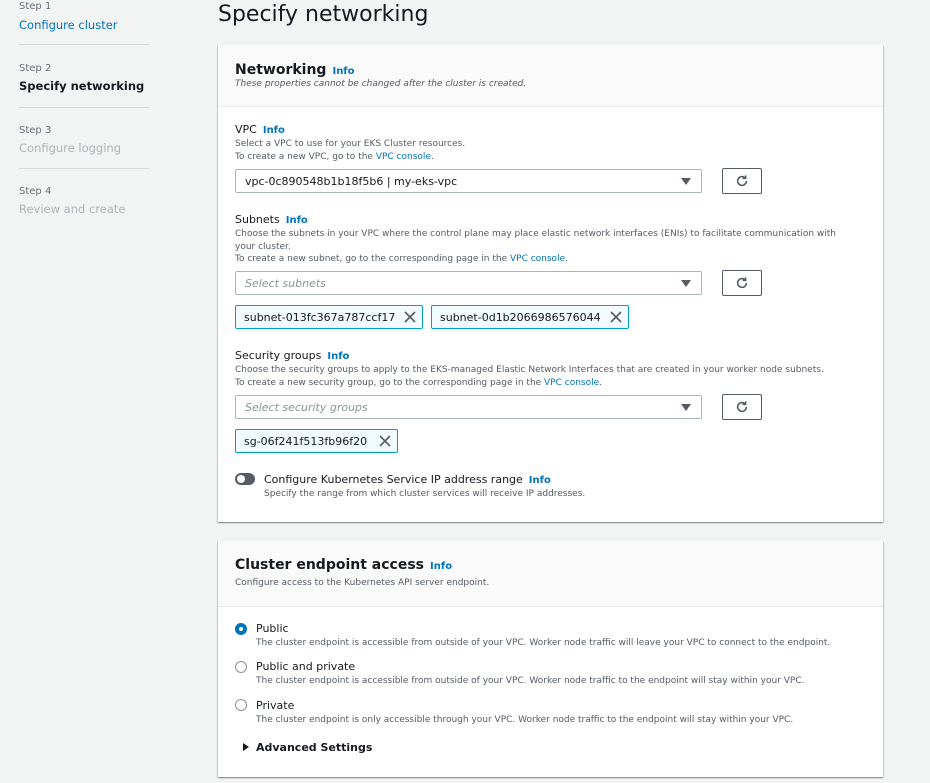 The width and height of the screenshot is (930, 783). What do you see at coordinates (351, 181) in the screenshot?
I see `vpc-select-value: vpc-0c890548b1b18f5b6 | my-eks-vpc` at bounding box center [351, 181].